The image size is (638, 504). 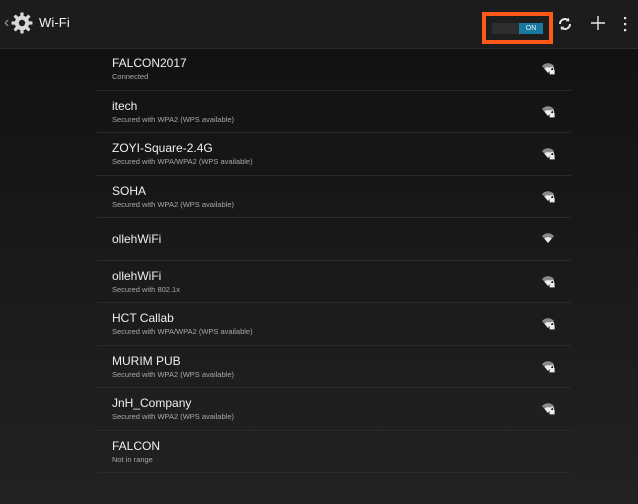 What do you see at coordinates (319, 24) in the screenshot?
I see `action-bar: ‹ Wi-Fi ON` at bounding box center [319, 24].